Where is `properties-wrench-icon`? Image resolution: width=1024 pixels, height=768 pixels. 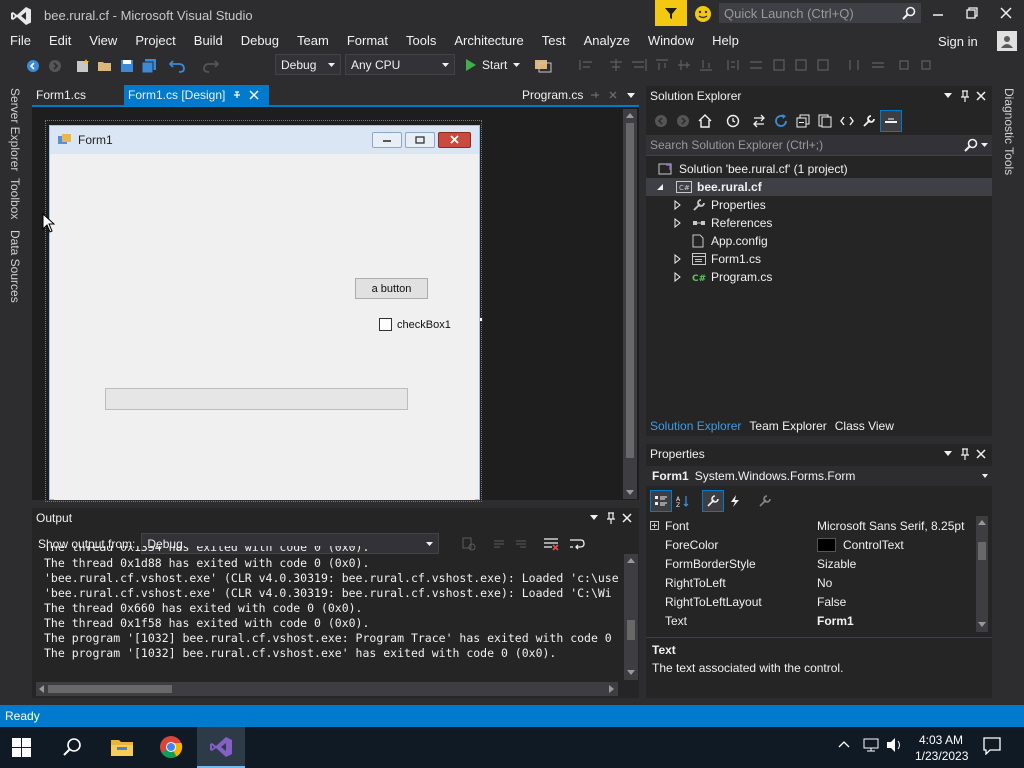 properties-wrench-icon is located at coordinates (869, 121).